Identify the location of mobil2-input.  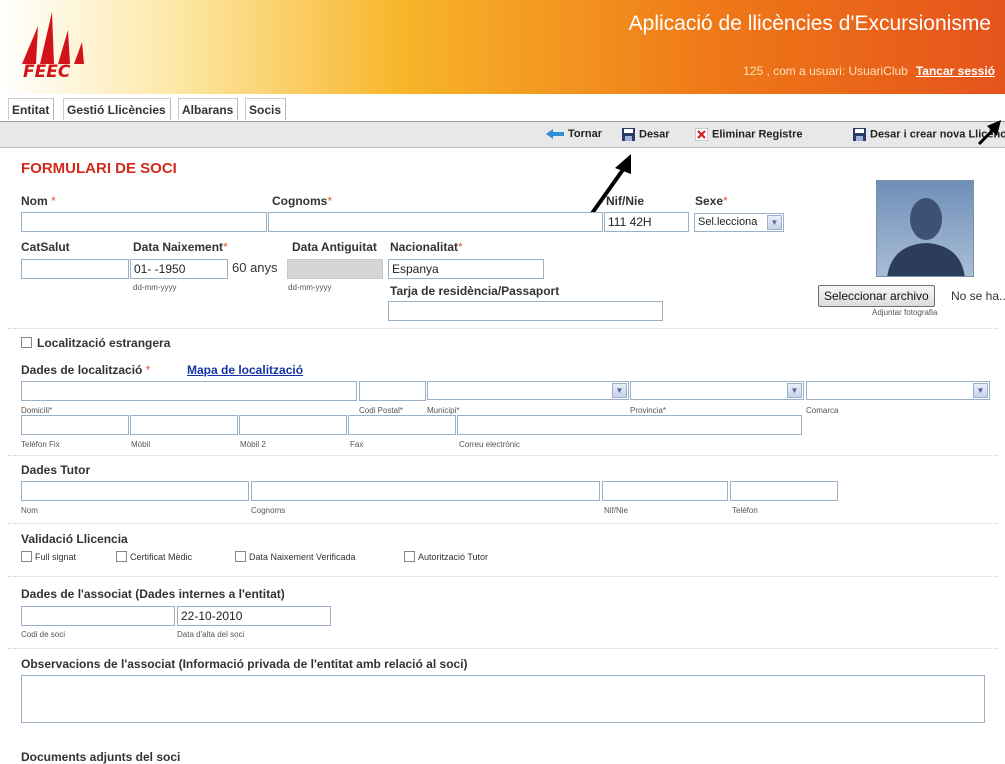
(293, 425).